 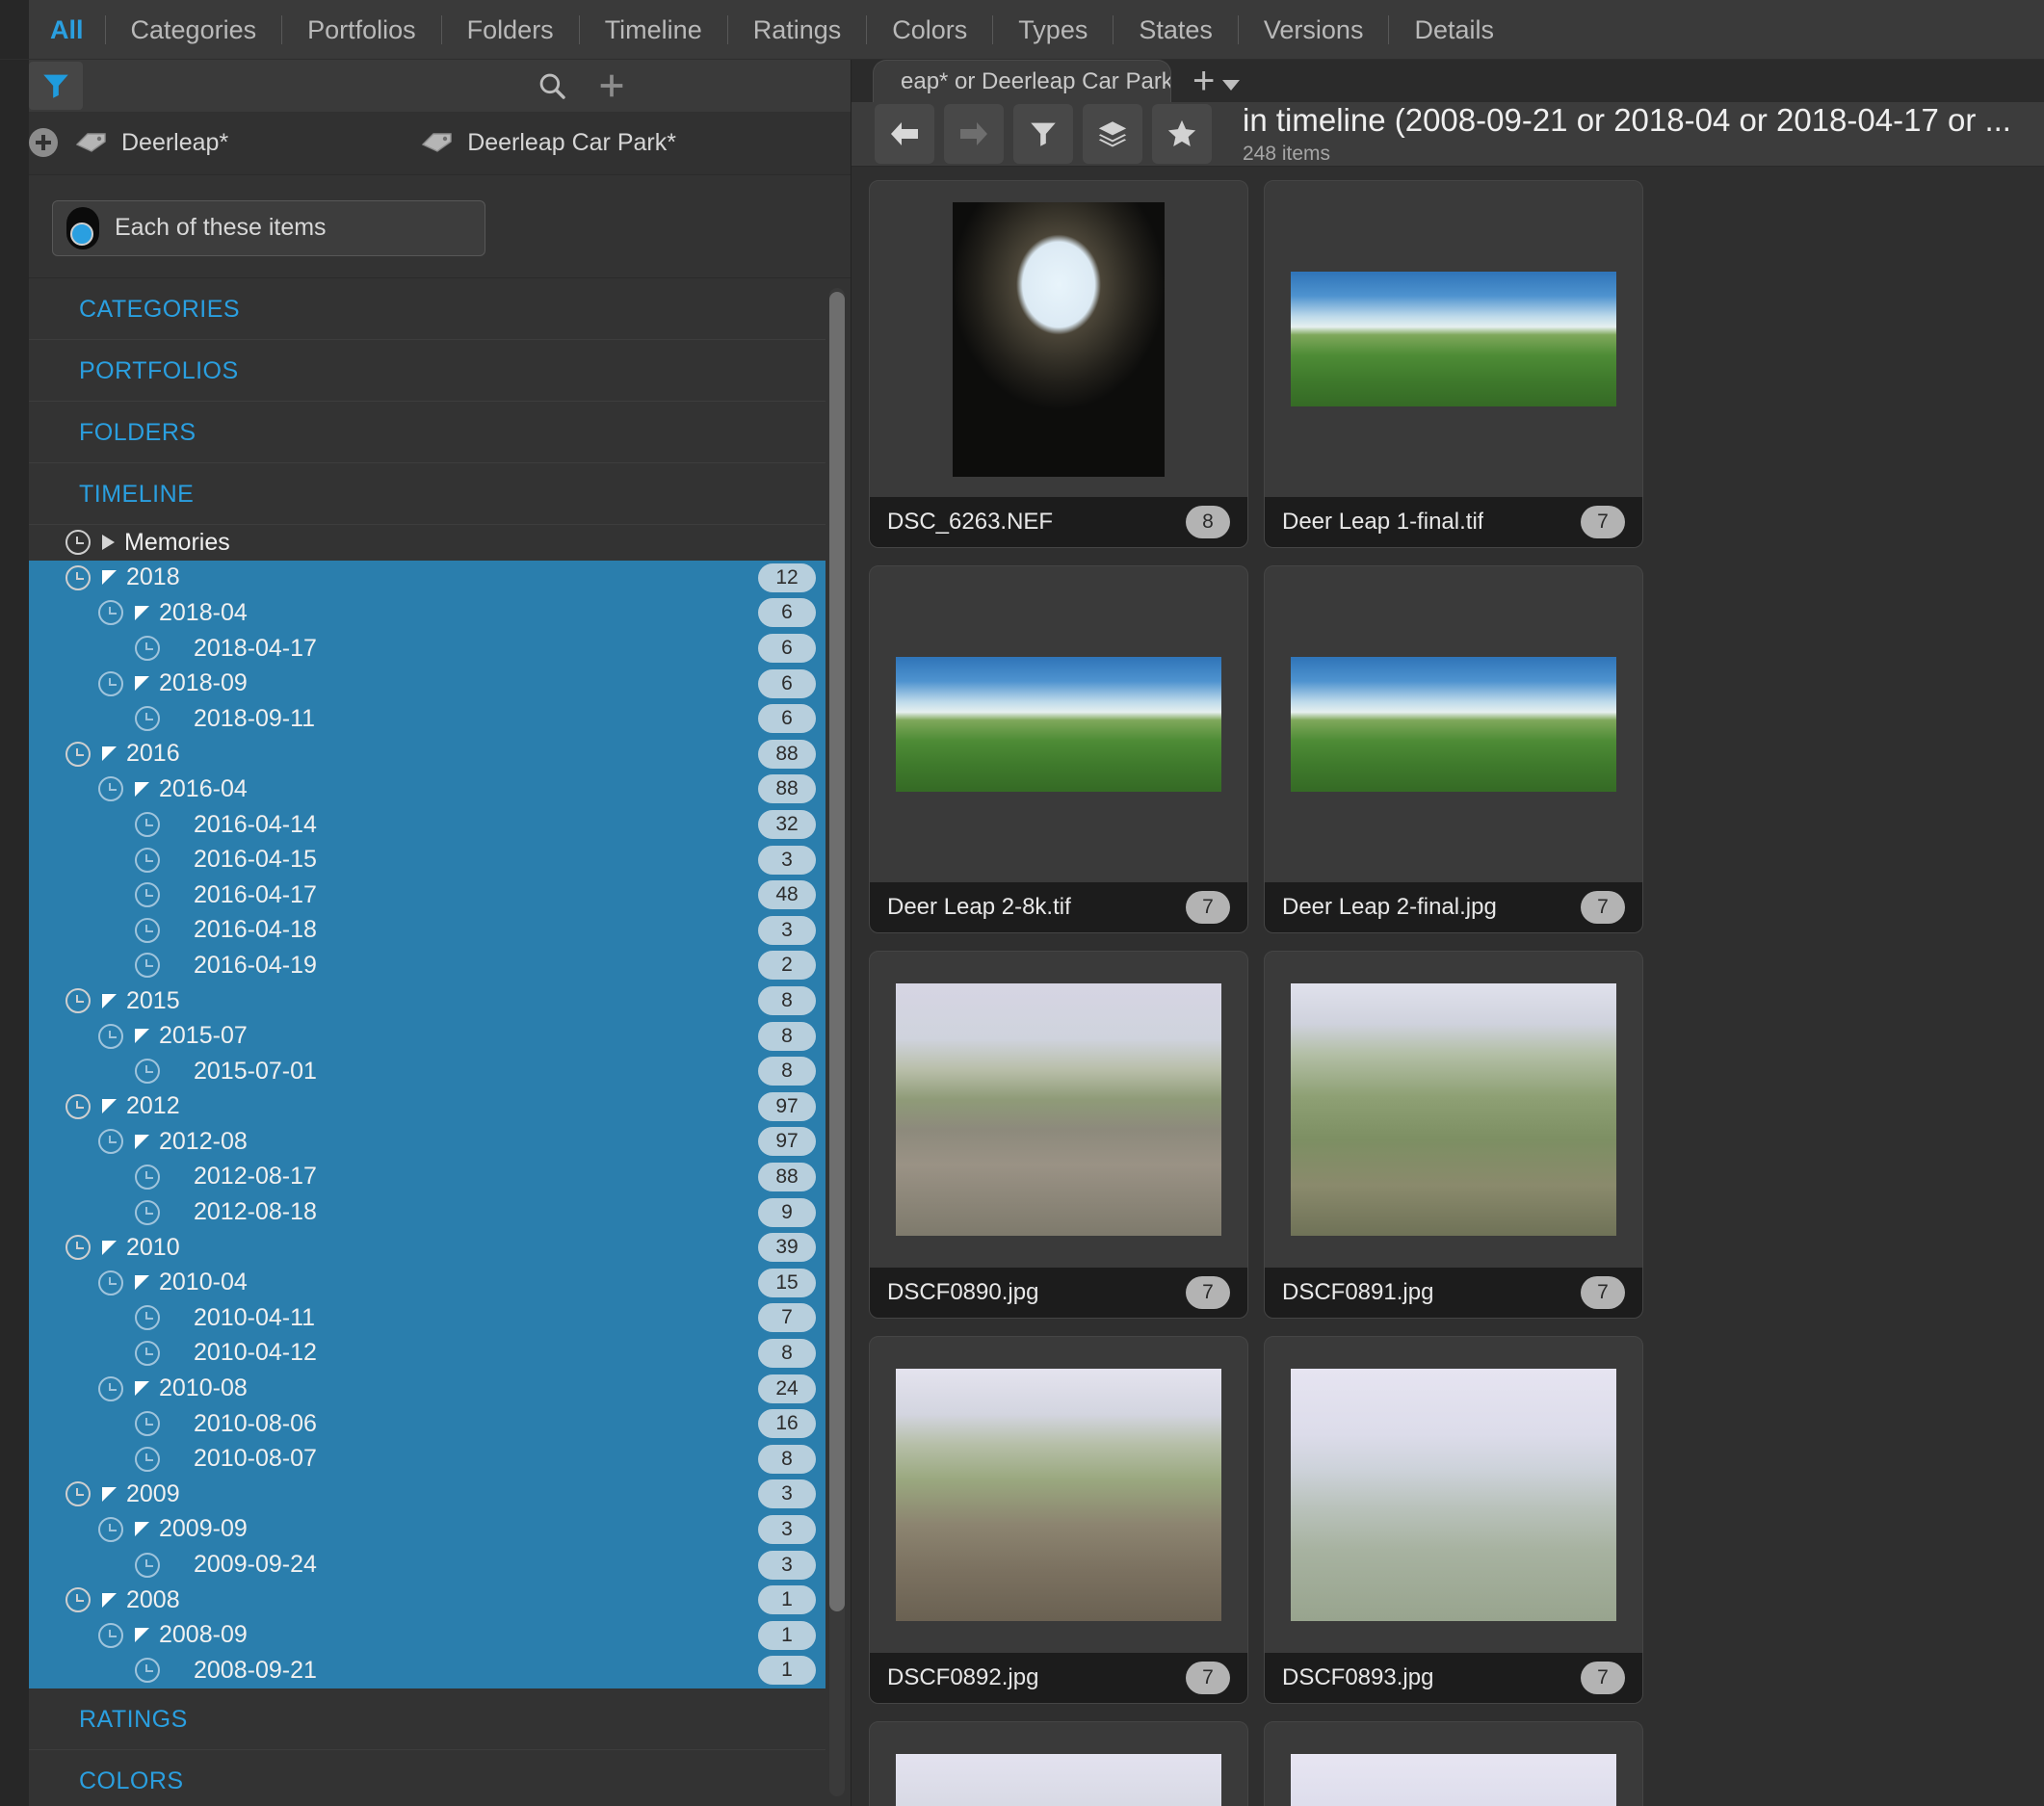 What do you see at coordinates (427, 1247) in the screenshot?
I see `timeline-row-2010: 2010 39` at bounding box center [427, 1247].